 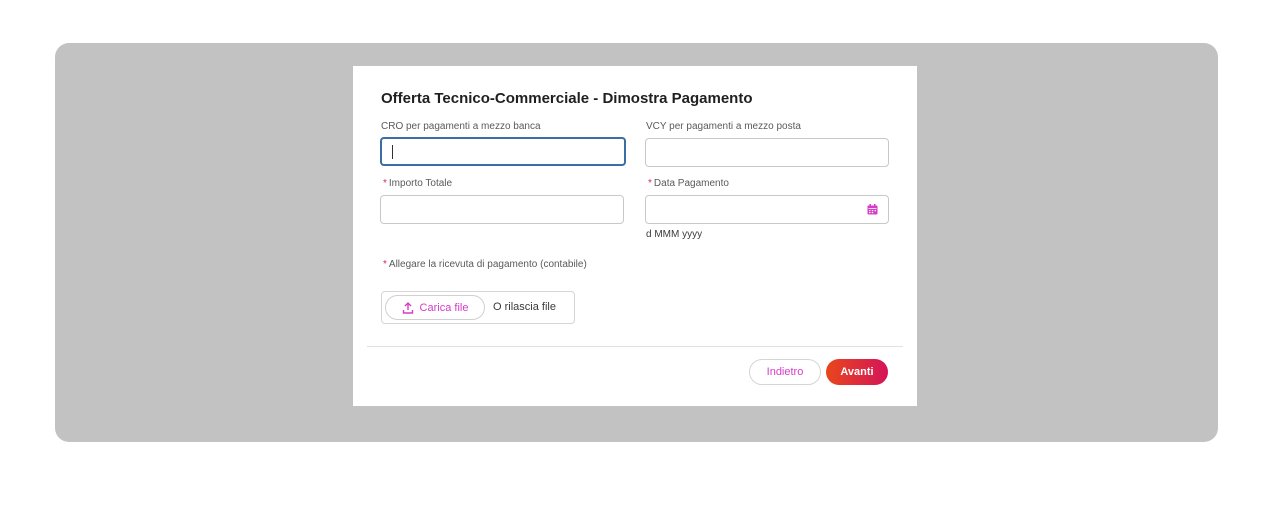 What do you see at coordinates (767, 152) in the screenshot?
I see `vcy-input` at bounding box center [767, 152].